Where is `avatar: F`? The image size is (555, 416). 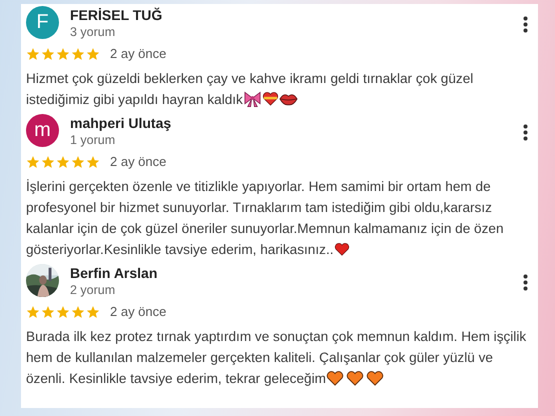 avatar: F is located at coordinates (42, 22).